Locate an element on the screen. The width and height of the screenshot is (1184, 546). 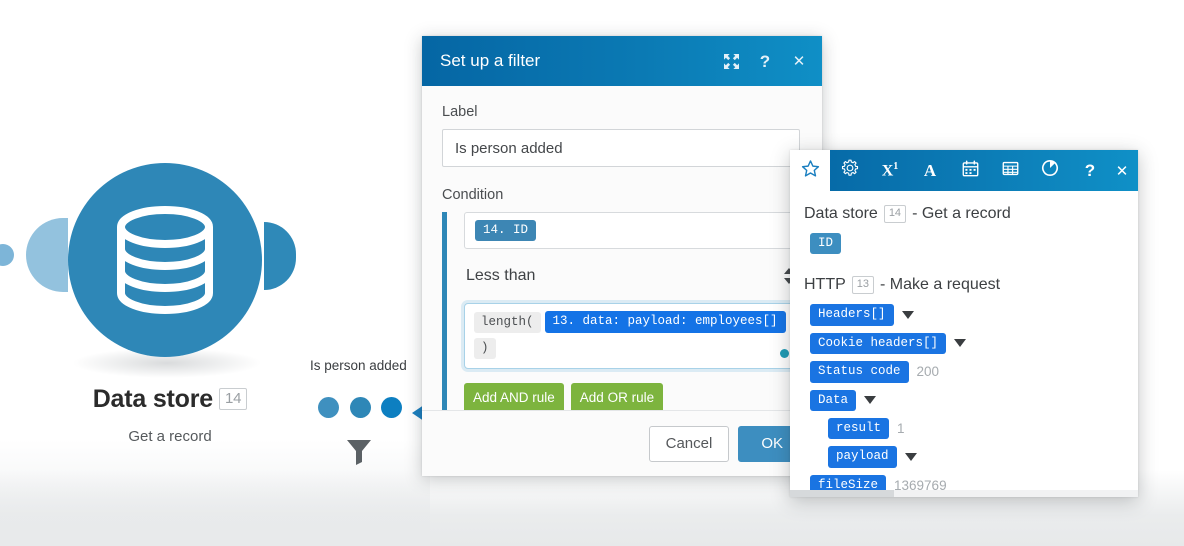
list-item: ID is located at coordinates (963, 244).